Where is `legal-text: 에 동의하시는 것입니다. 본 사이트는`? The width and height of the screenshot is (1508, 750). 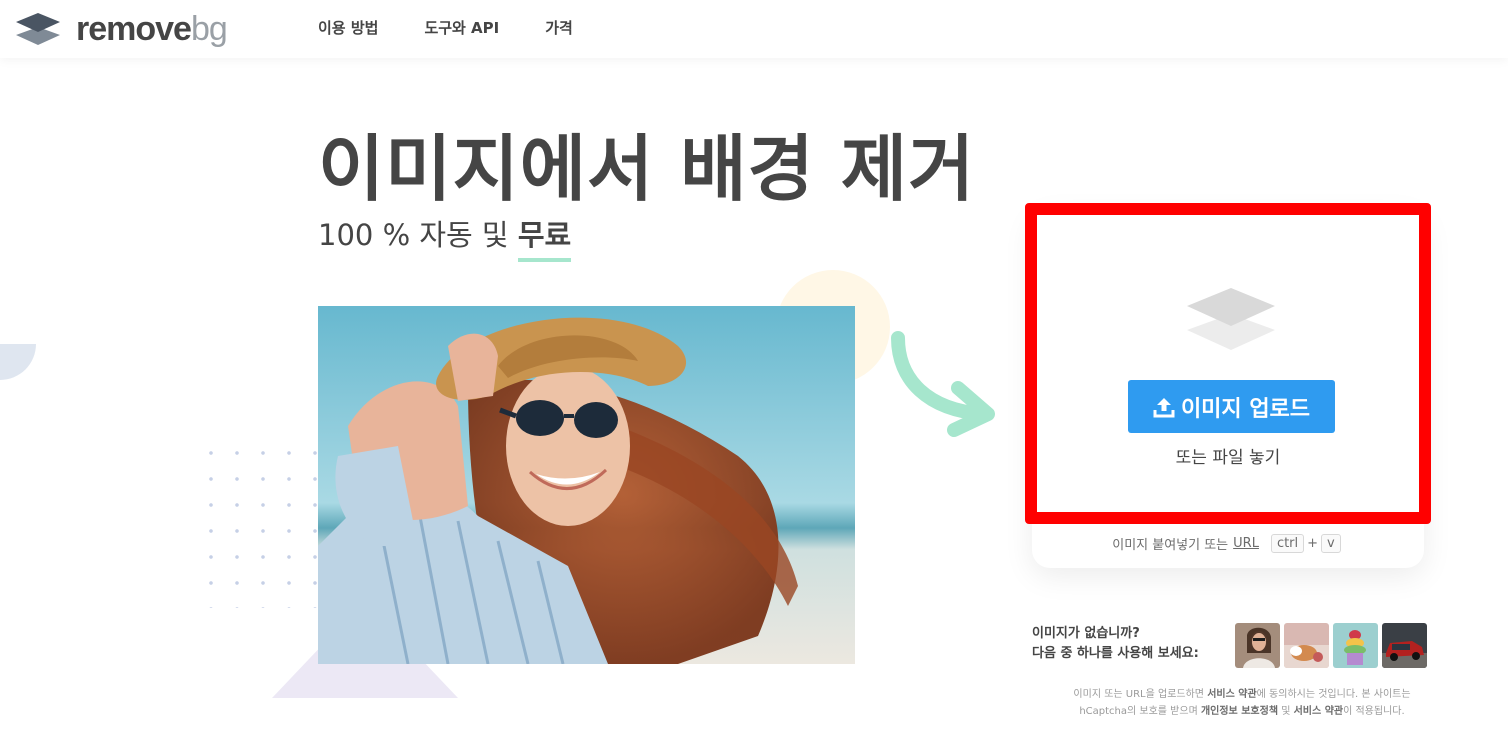 legal-text: 에 동의하시는 것입니다. 본 사이트는 is located at coordinates (1333, 694).